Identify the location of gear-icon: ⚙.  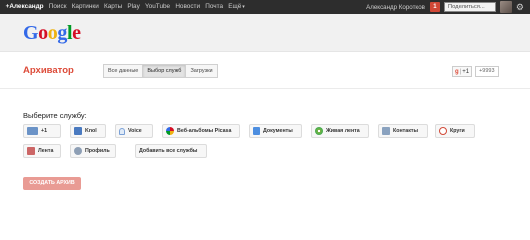
(520, 7).